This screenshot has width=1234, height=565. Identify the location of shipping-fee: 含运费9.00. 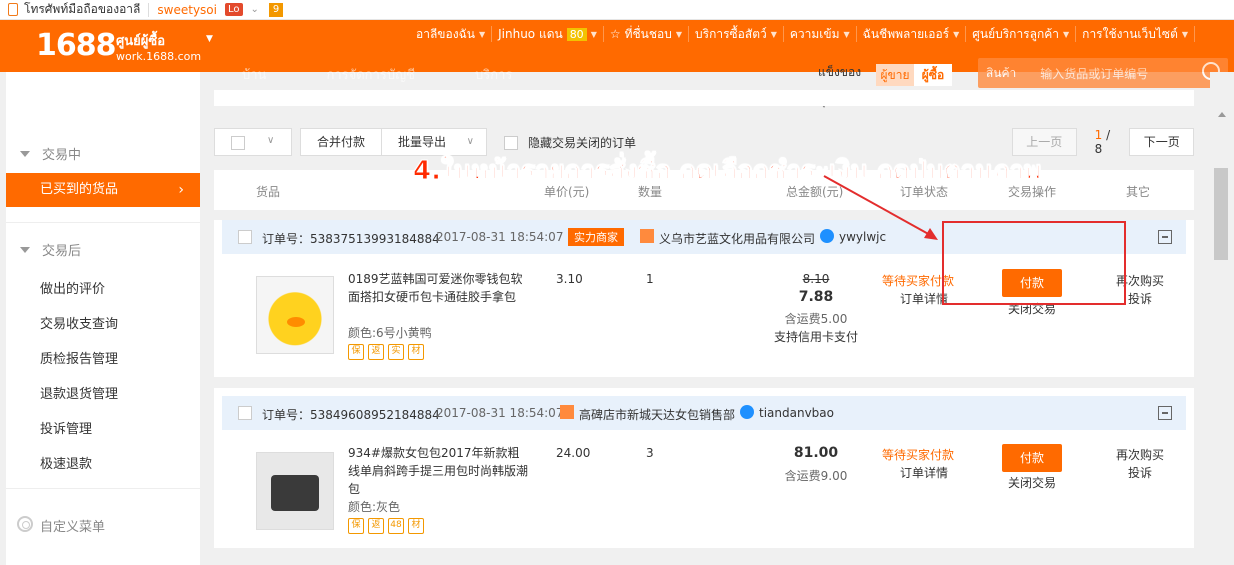
(816, 476).